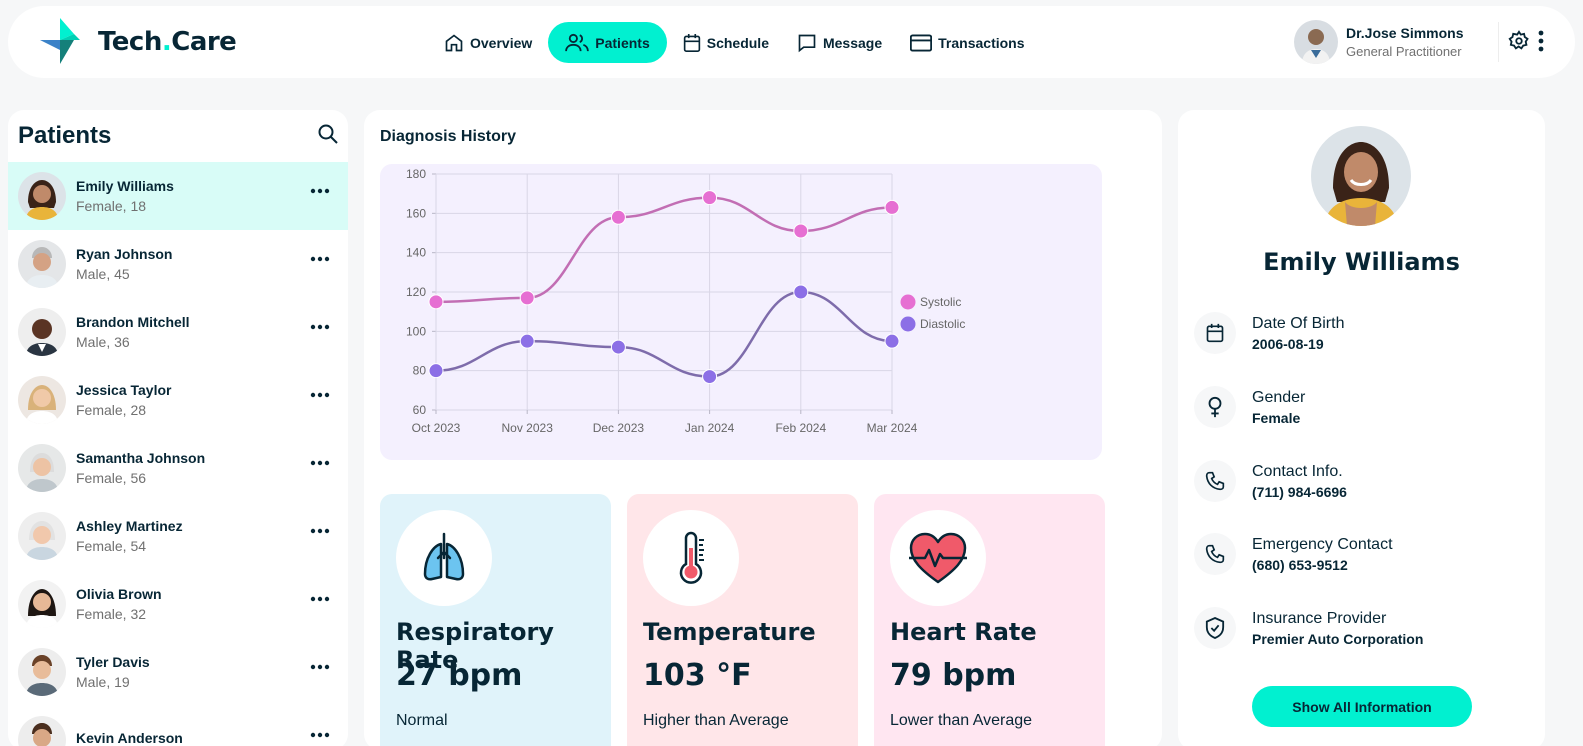 The width and height of the screenshot is (1583, 746). What do you see at coordinates (178, 196) in the screenshot?
I see `patient-row: Emily Williams Female, 18` at bounding box center [178, 196].